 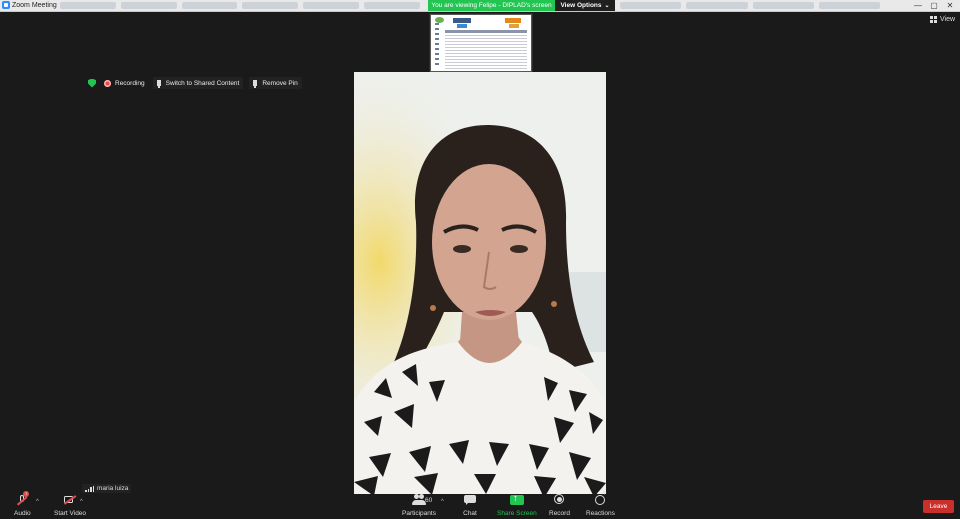 What do you see at coordinates (92, 83) in the screenshot?
I see `security-shield-icon` at bounding box center [92, 83].